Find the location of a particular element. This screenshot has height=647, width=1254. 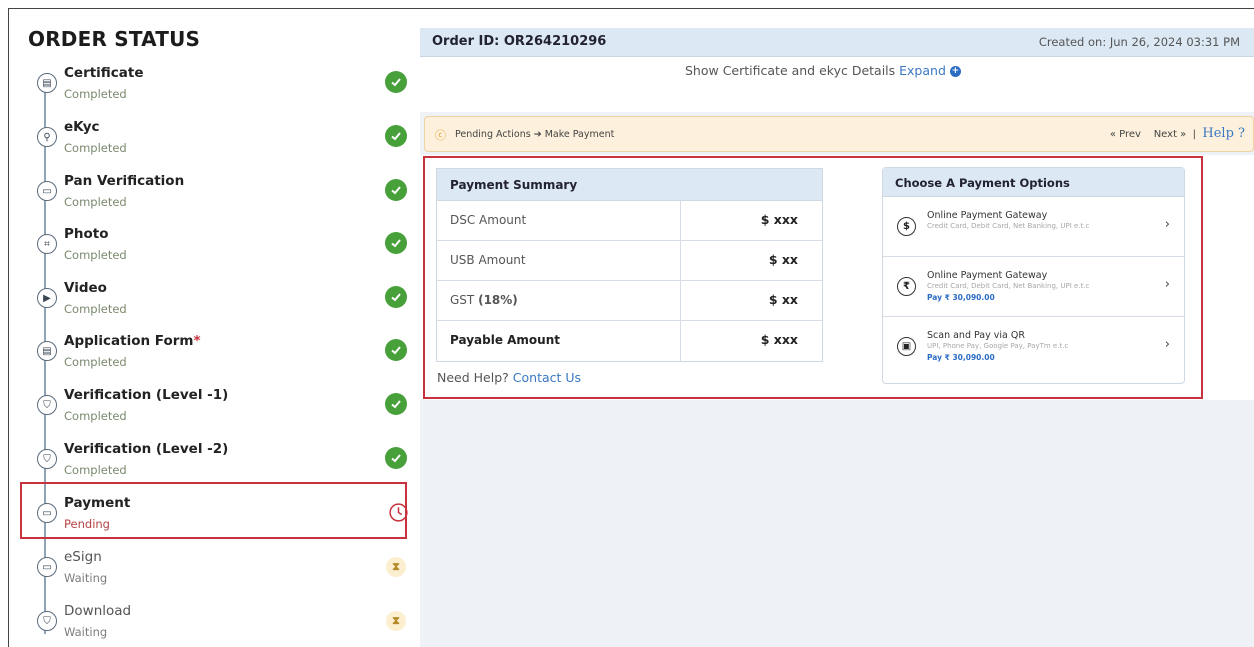

step-label-text: Application Form is located at coordinates (129, 341).